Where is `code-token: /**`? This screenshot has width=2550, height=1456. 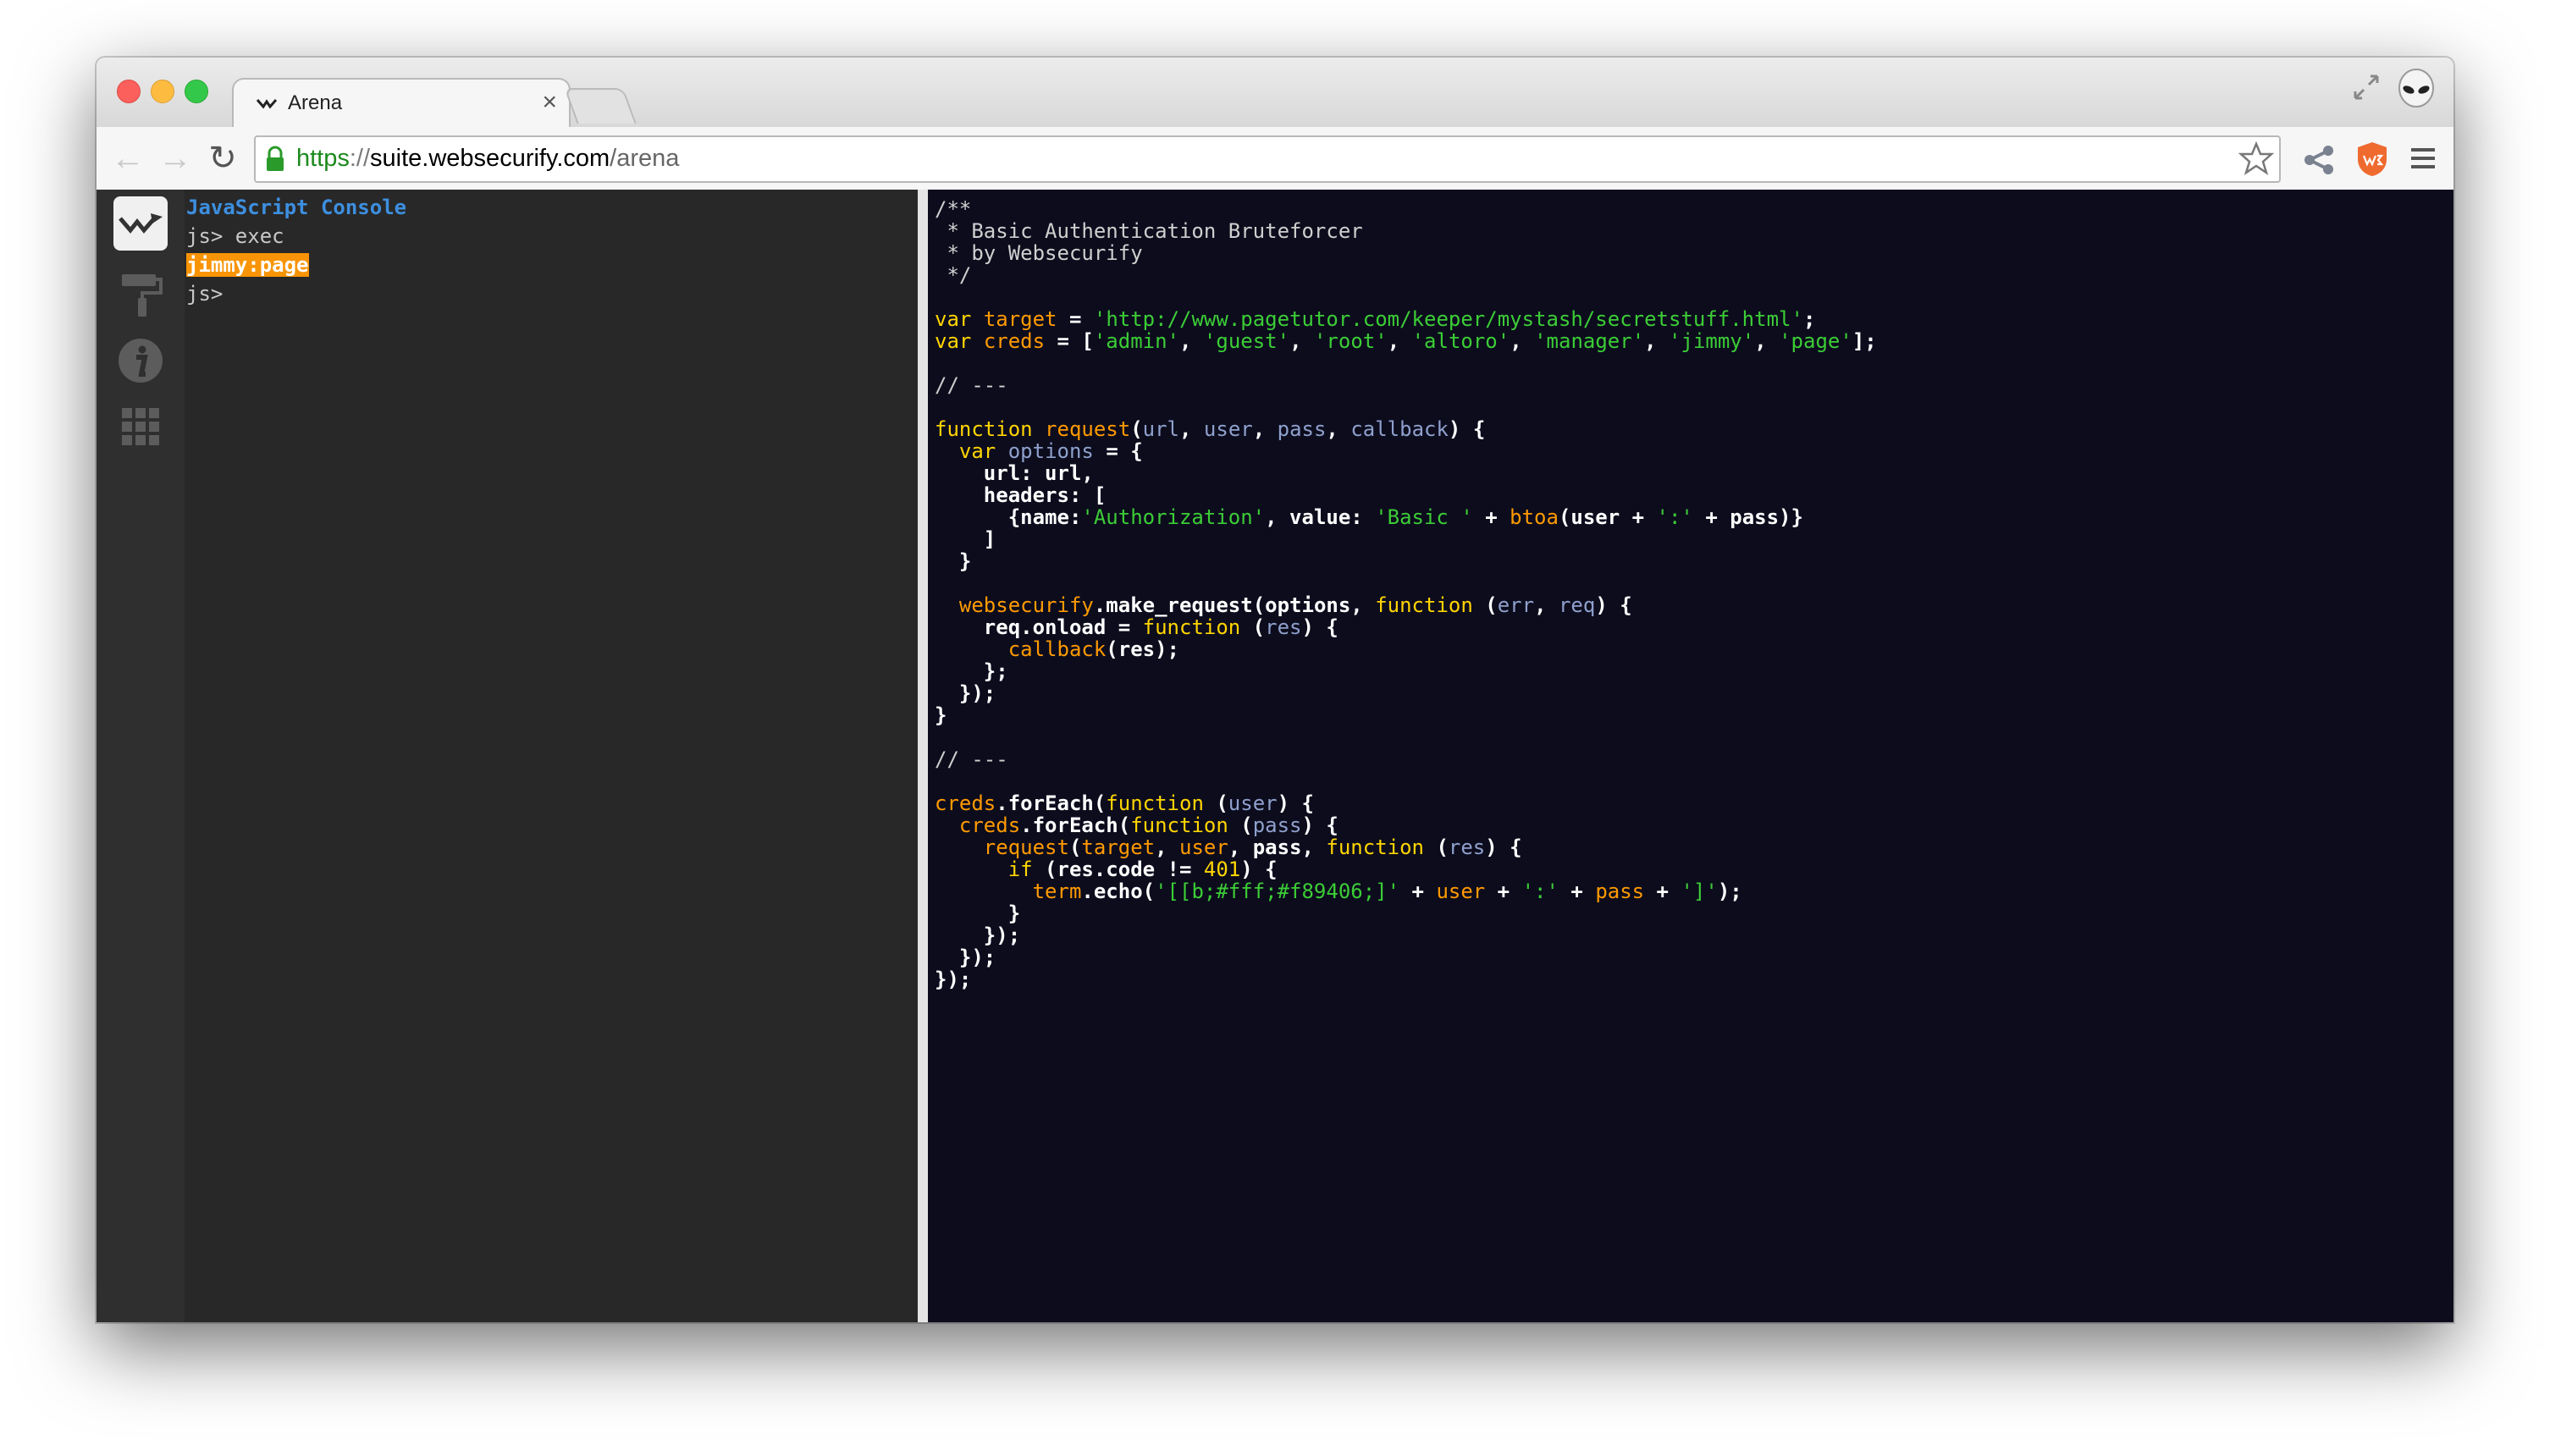 code-token: /** is located at coordinates (953, 209).